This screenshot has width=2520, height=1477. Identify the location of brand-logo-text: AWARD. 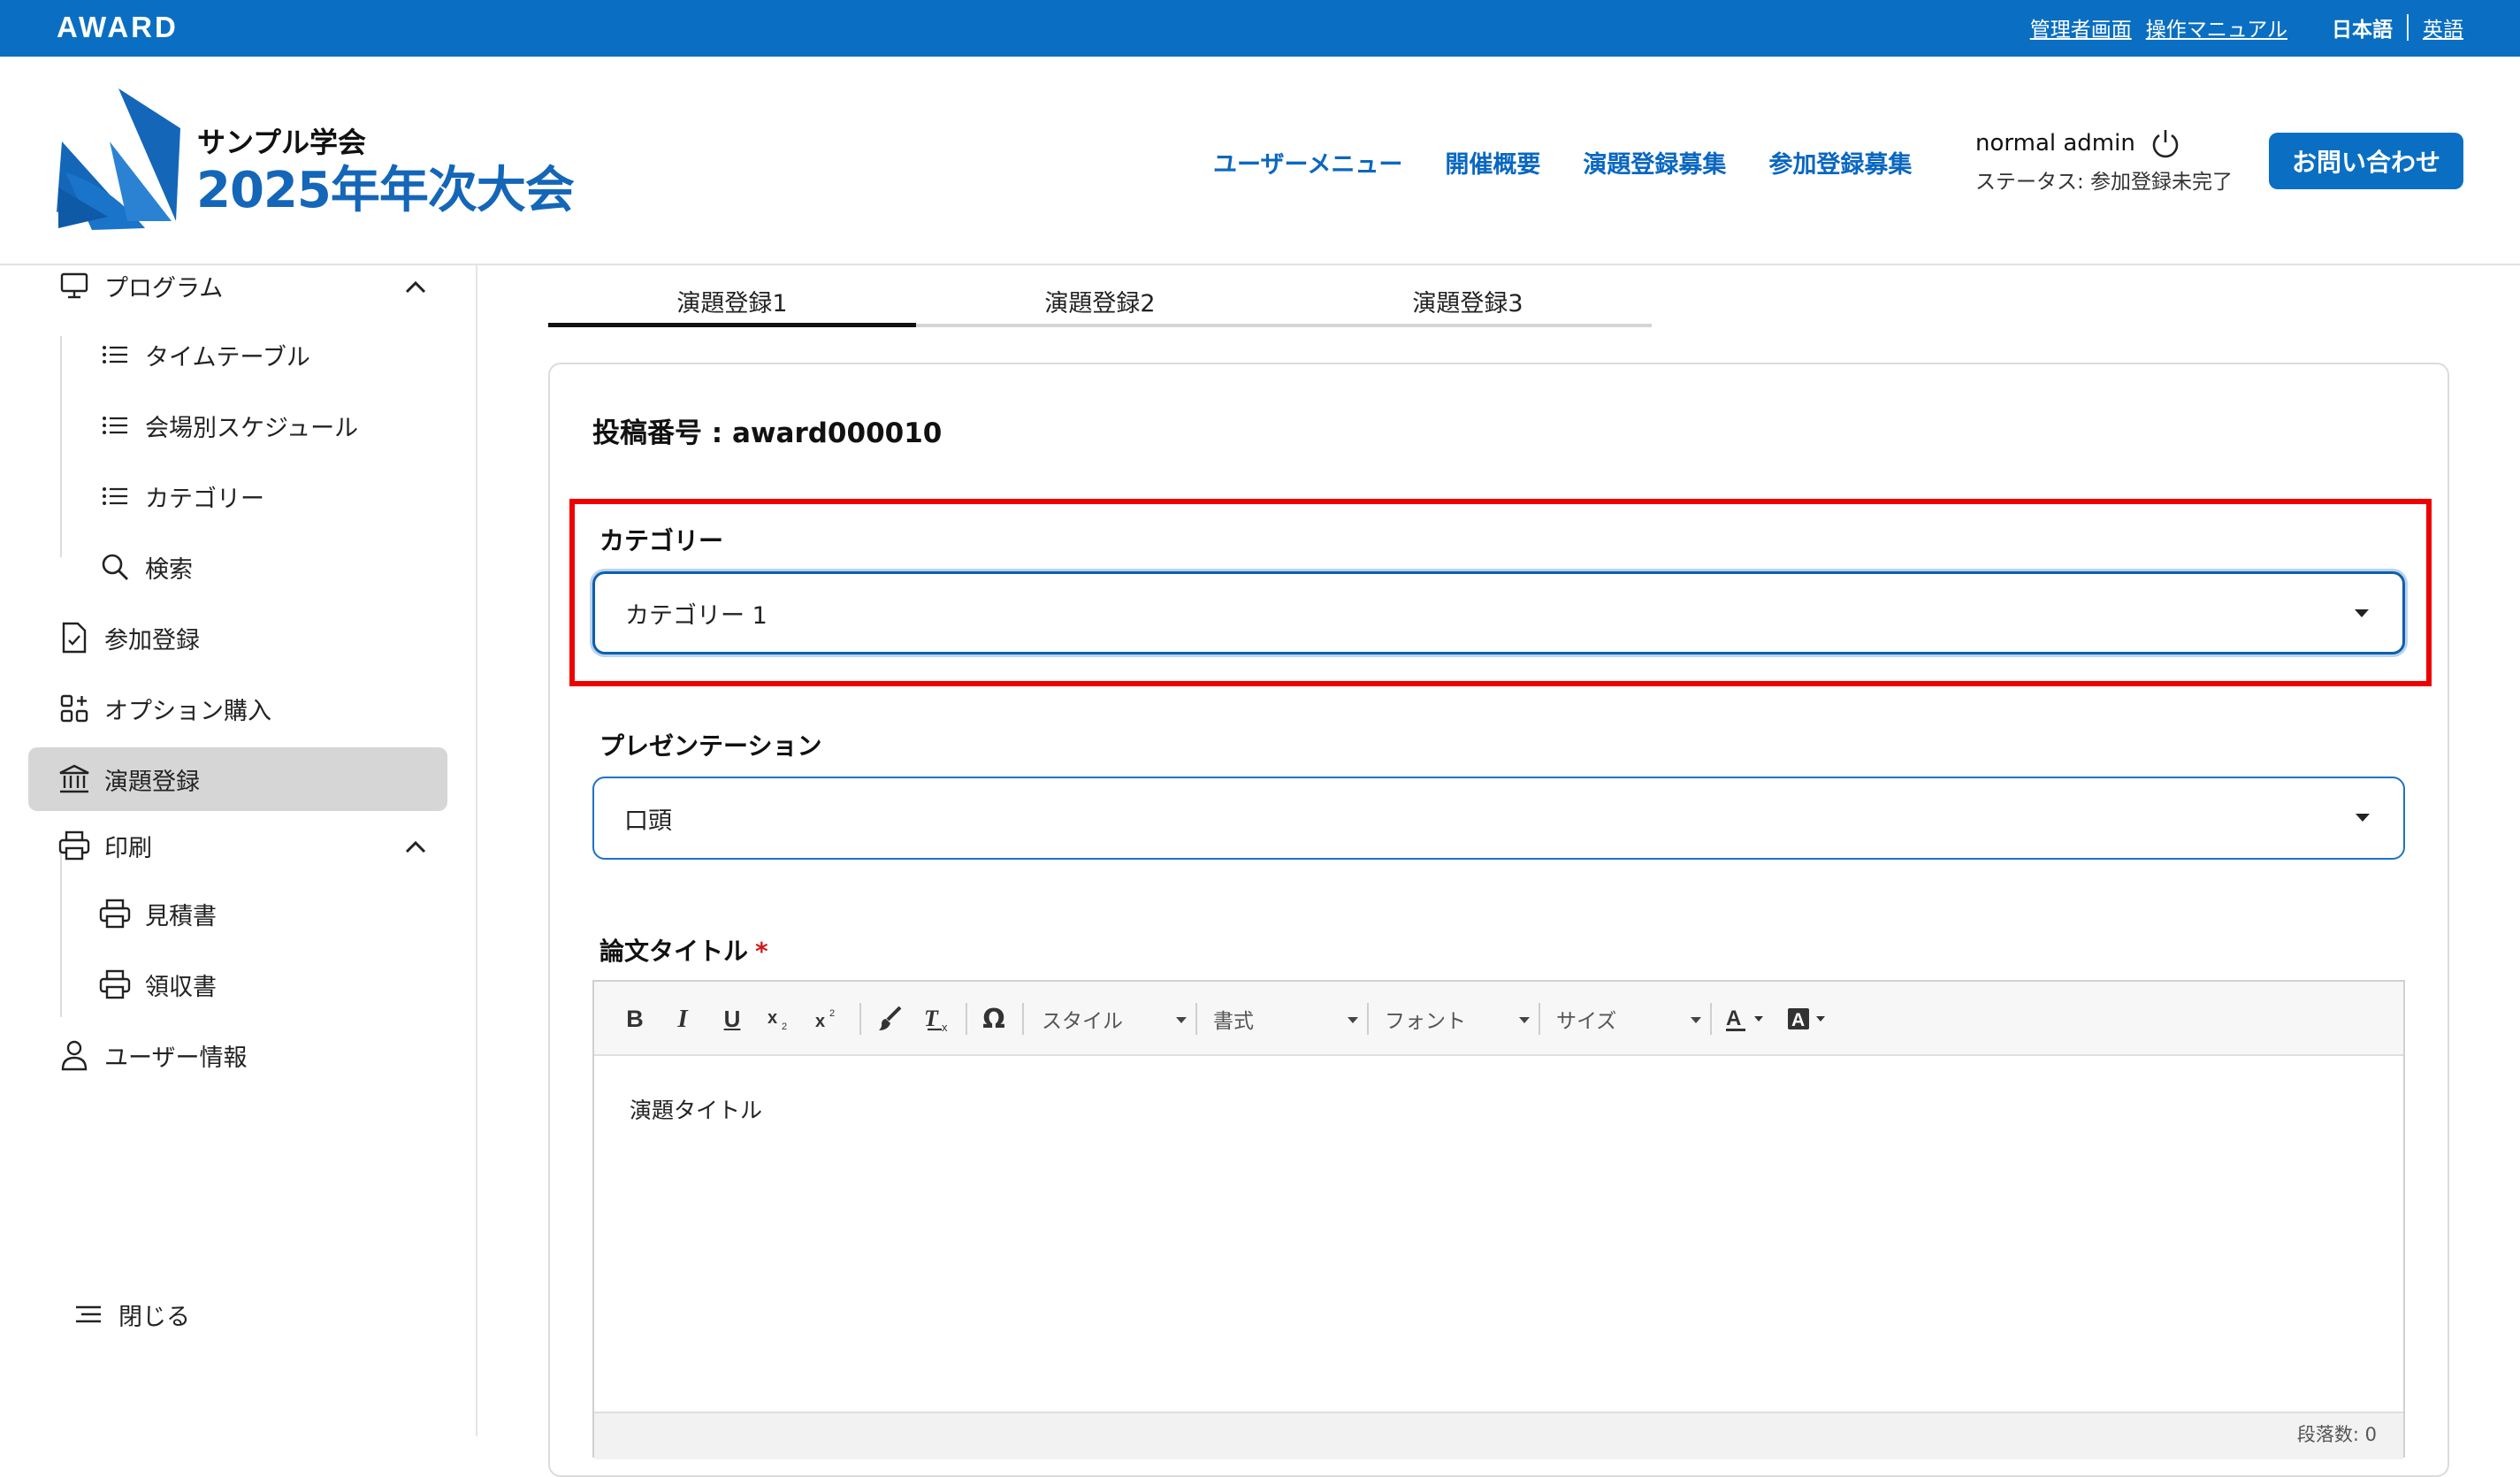
(118, 27).